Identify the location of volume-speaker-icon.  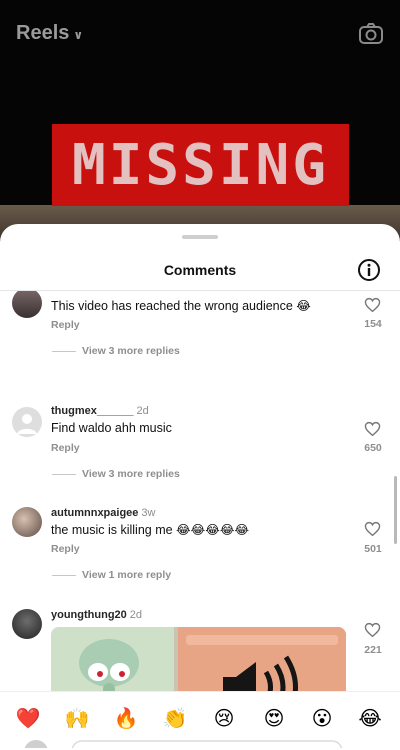
(262, 659).